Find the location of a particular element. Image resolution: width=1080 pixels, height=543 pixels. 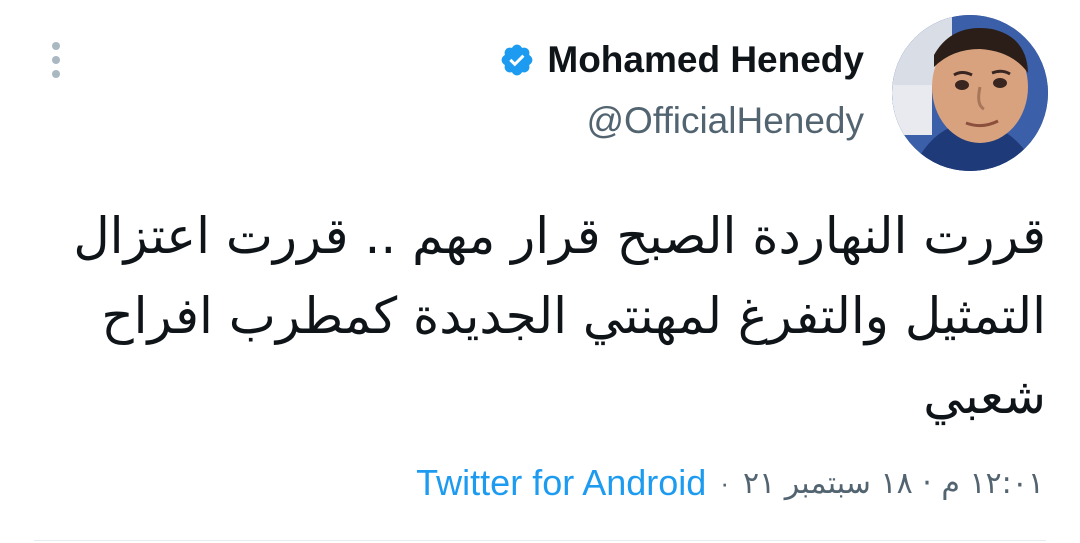

tweet-source-link: Twitter for Android is located at coordinates (561, 483).